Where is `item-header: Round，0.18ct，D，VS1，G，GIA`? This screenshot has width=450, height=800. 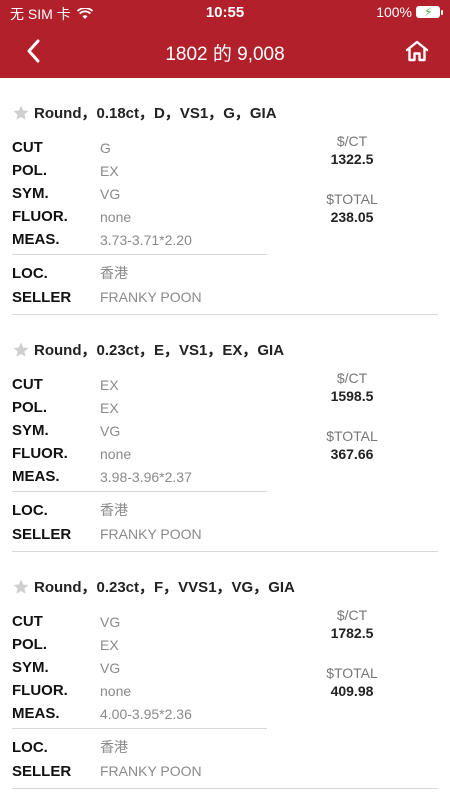 item-header: Round，0.18ct，D，VS1，G，GIA is located at coordinates (144, 112).